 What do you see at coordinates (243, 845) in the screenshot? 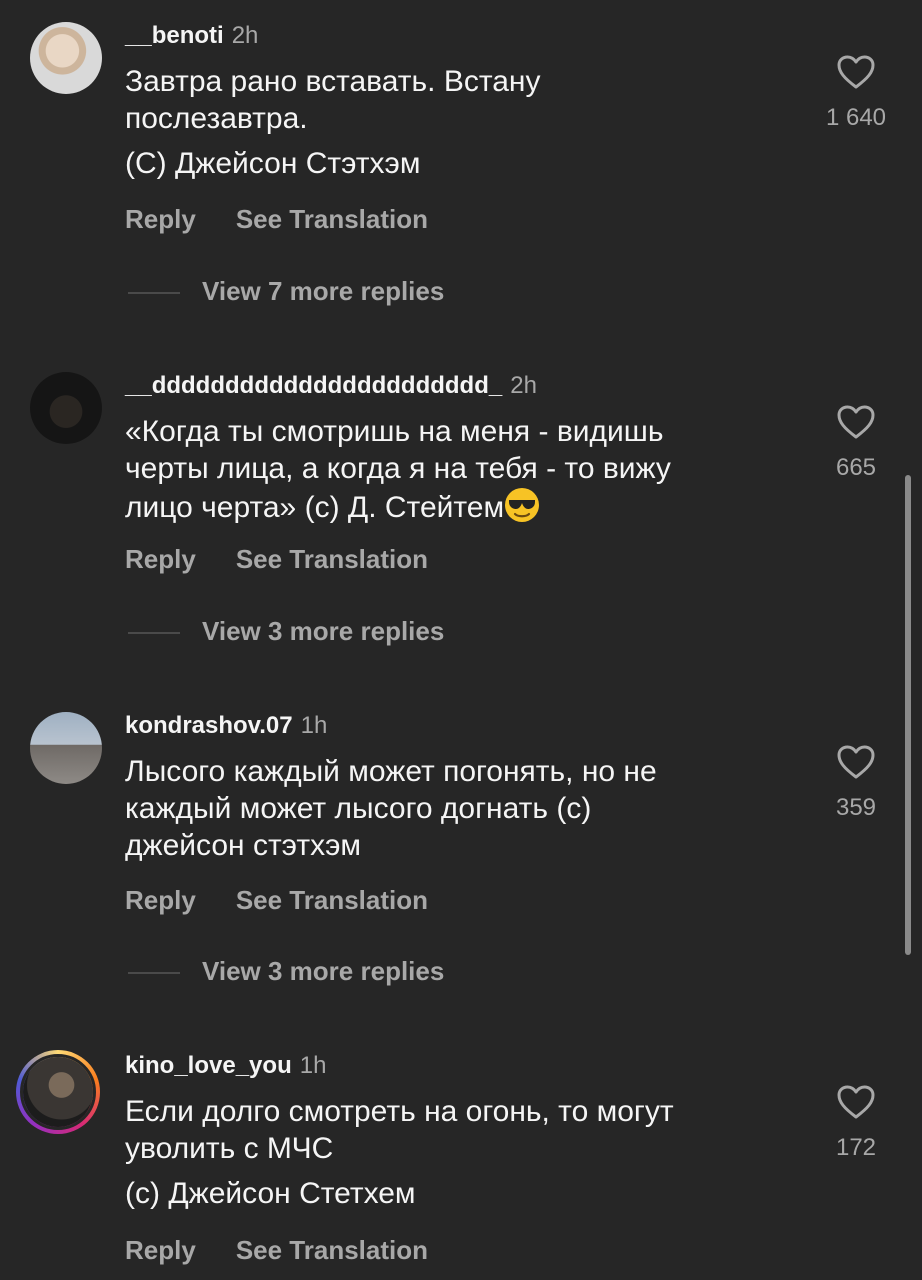
I see `comment-line: джейсон стэтхэм` at bounding box center [243, 845].